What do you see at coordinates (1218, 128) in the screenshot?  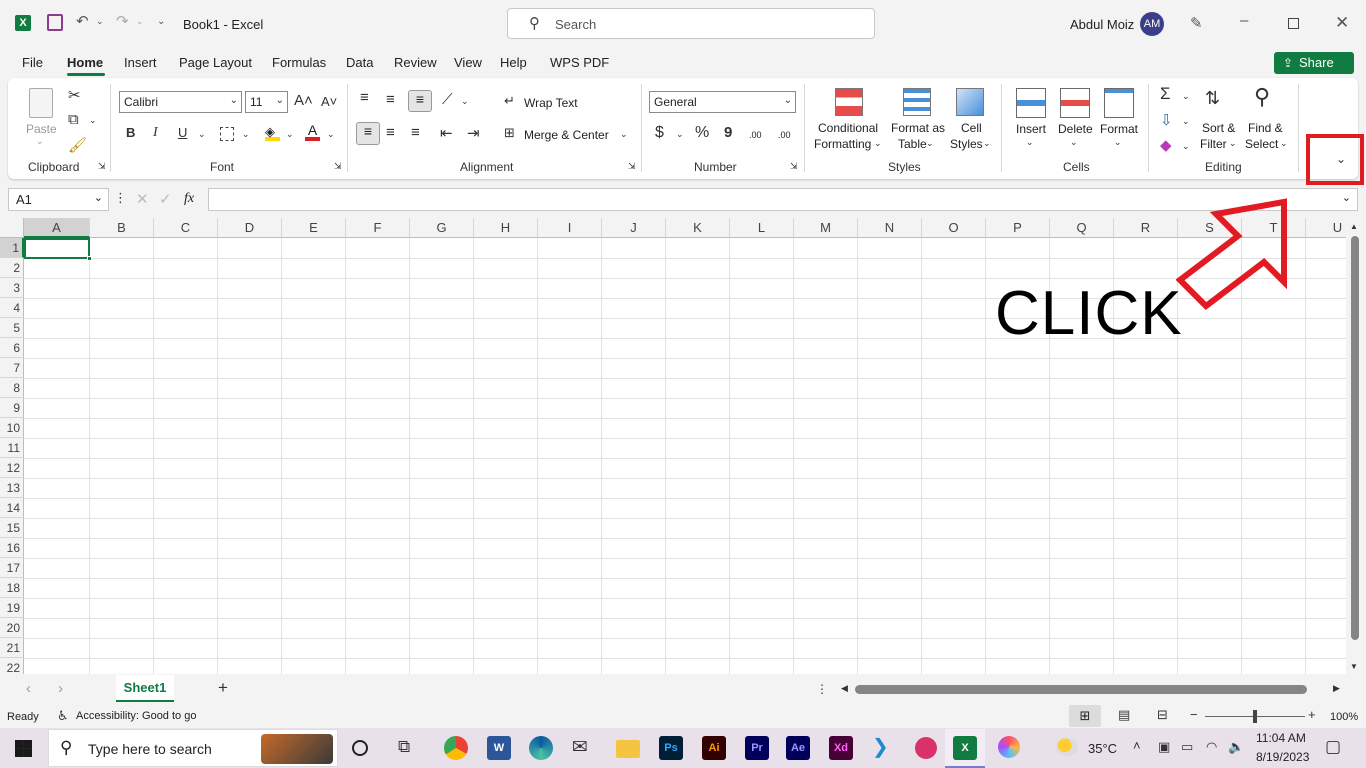 I see `sort-filter-label-1: Sort &` at bounding box center [1218, 128].